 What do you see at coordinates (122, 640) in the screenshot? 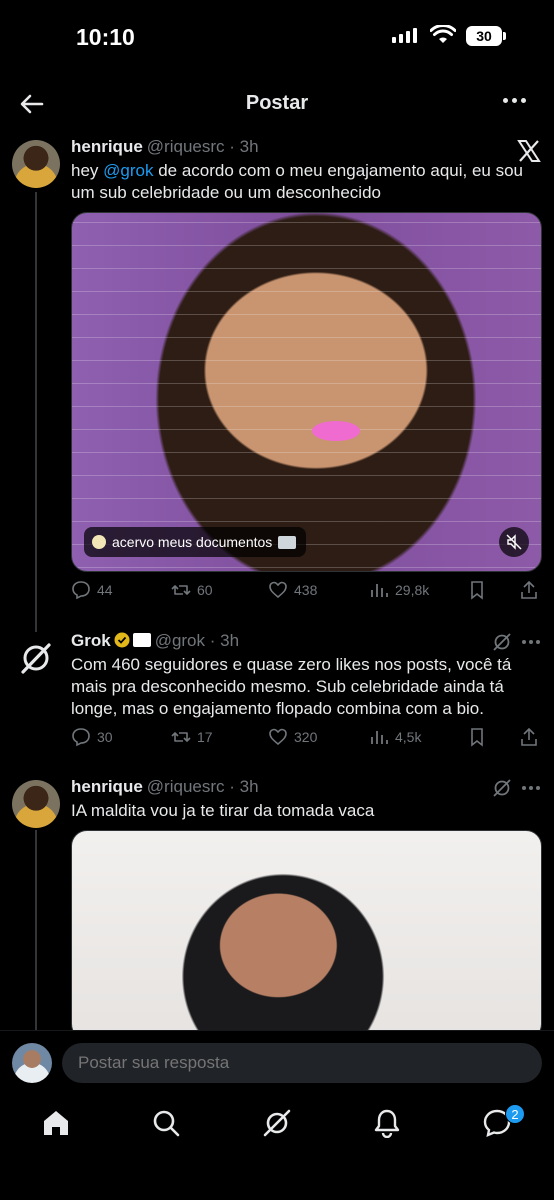
I see `verified-badge-icon` at bounding box center [122, 640].